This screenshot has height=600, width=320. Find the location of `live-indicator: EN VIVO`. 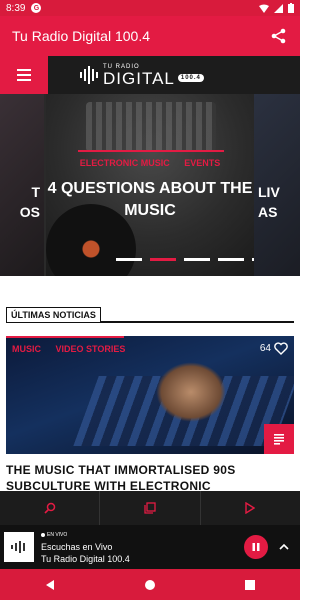

live-indicator: EN VIVO is located at coordinates (85, 535).